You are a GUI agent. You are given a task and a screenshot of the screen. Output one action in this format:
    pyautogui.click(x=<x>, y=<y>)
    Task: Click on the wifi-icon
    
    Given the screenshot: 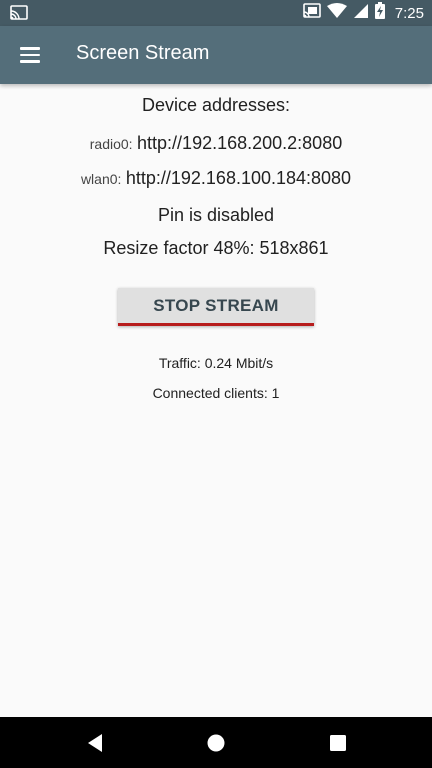 What is the action you would take?
    pyautogui.click(x=336, y=13)
    